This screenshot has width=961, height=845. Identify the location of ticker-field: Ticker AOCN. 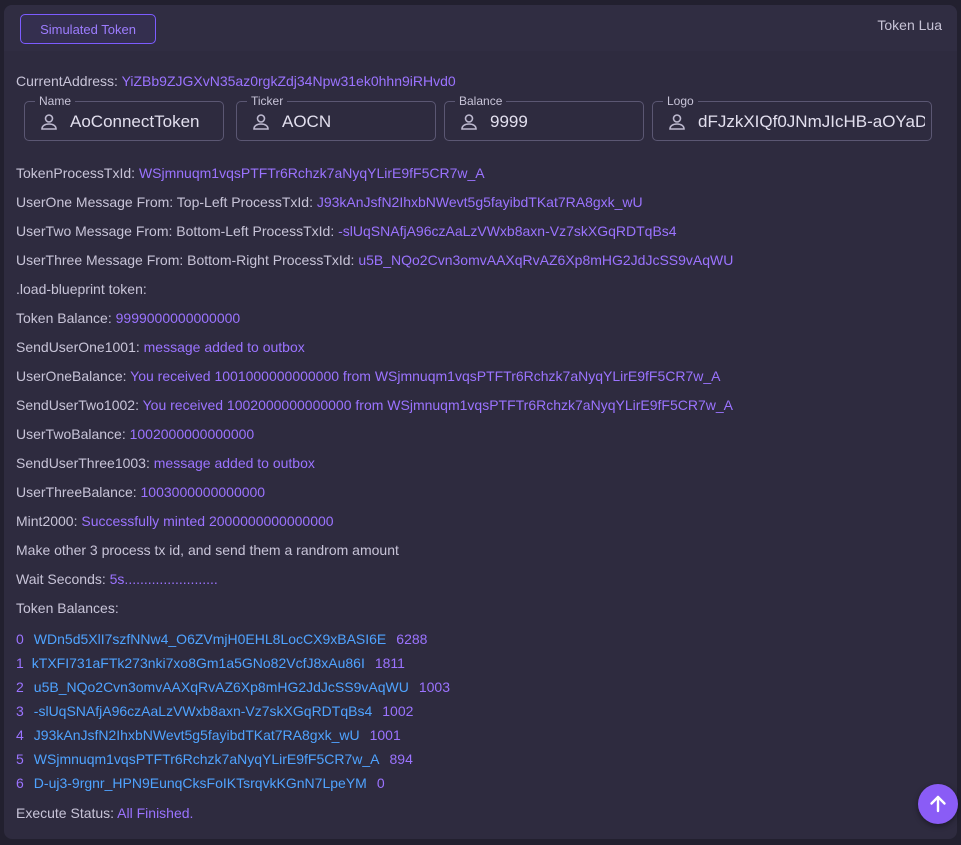
(336, 117).